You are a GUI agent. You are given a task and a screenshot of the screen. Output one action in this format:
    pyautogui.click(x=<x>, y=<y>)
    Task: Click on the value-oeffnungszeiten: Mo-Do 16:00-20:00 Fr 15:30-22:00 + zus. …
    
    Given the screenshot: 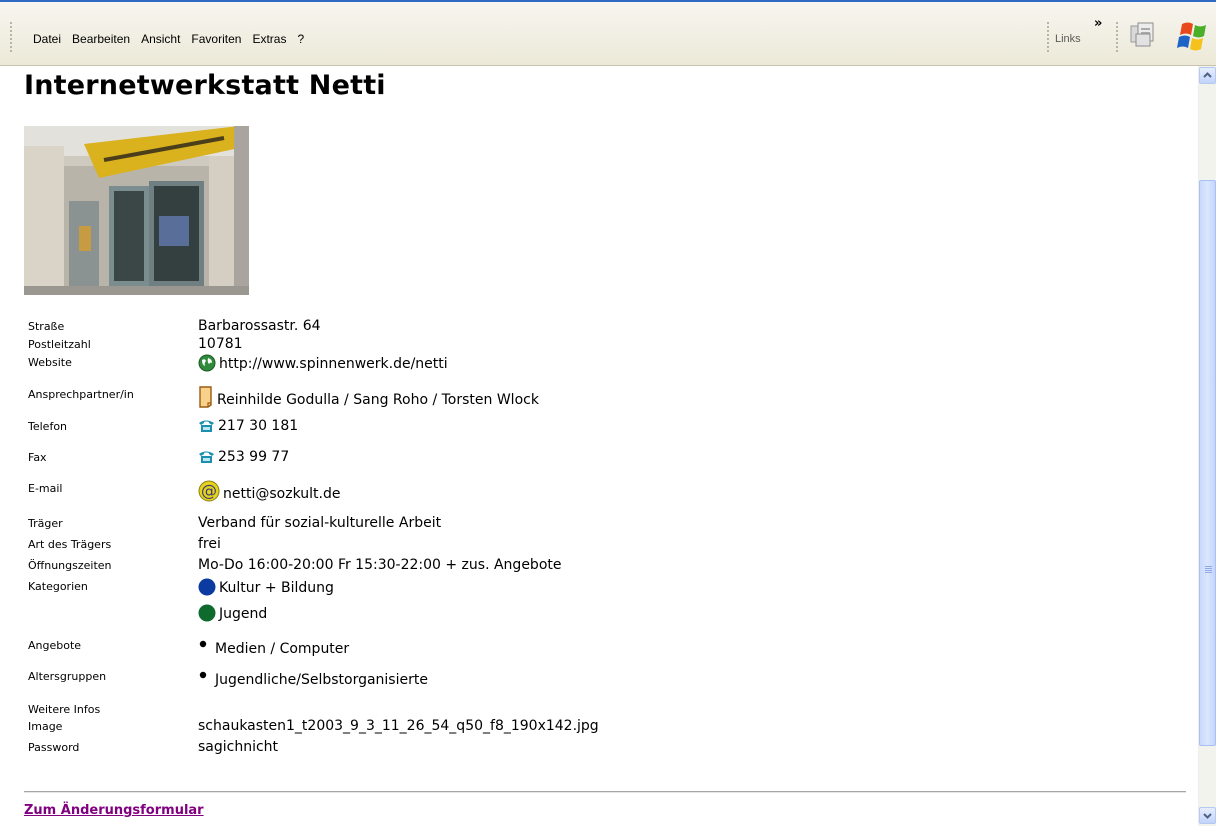 What is the action you would take?
    pyautogui.click(x=380, y=565)
    